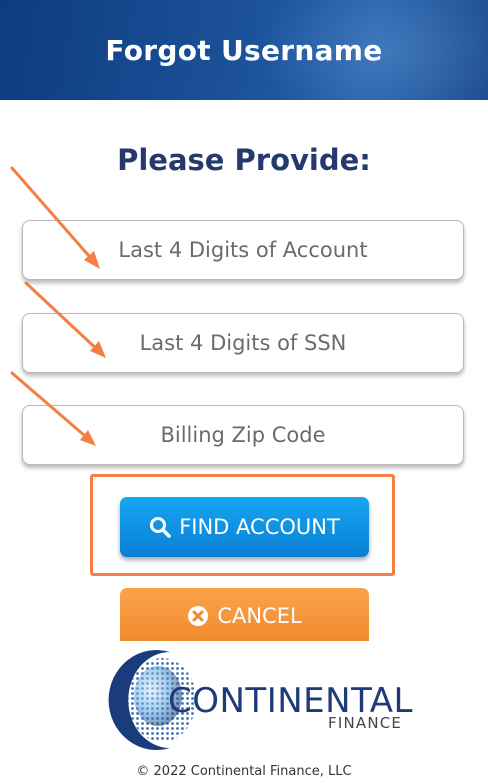 This screenshot has height=783, width=488. I want to click on find-account-button: FIND ACCOUNT, so click(244, 527).